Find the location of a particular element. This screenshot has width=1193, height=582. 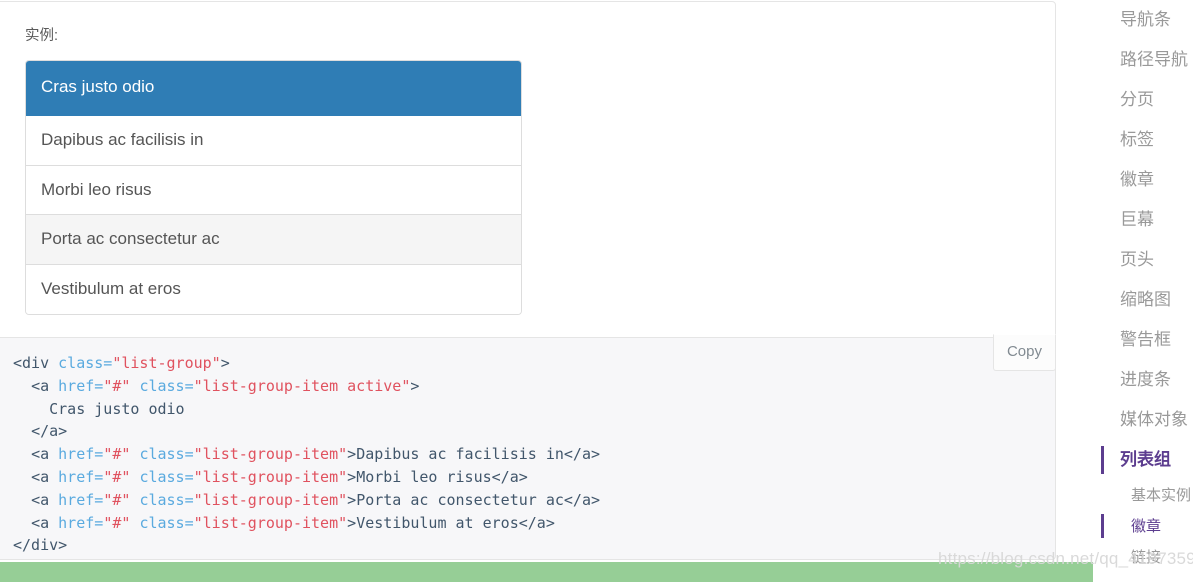

sidebar-entry: 导航条 is located at coordinates (1143, 20).